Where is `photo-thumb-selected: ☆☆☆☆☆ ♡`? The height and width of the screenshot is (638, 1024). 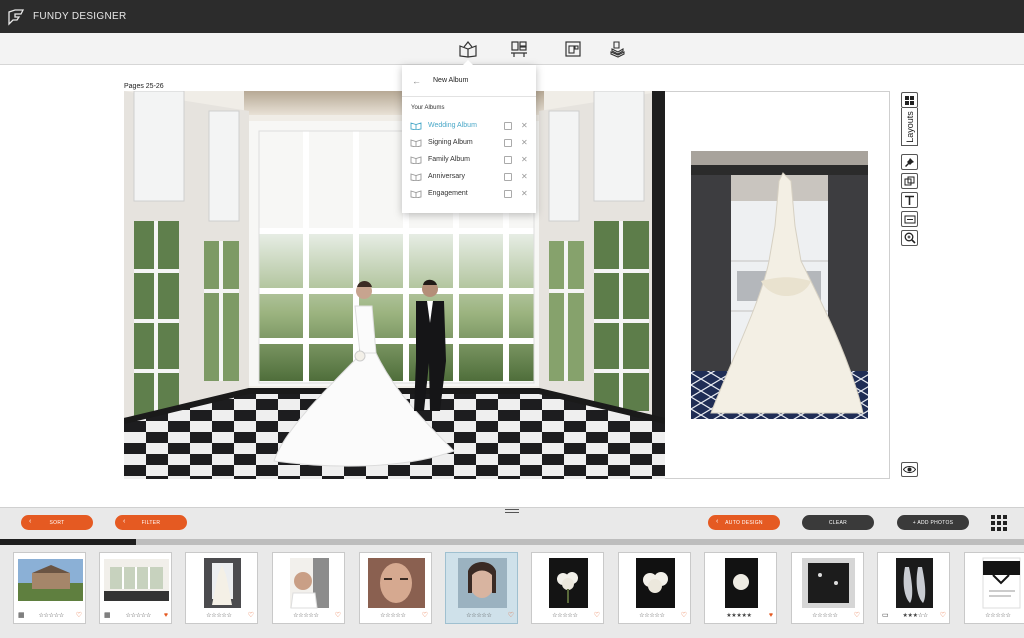
photo-thumb-selected: ☆☆☆☆☆ ♡ is located at coordinates (481, 588).